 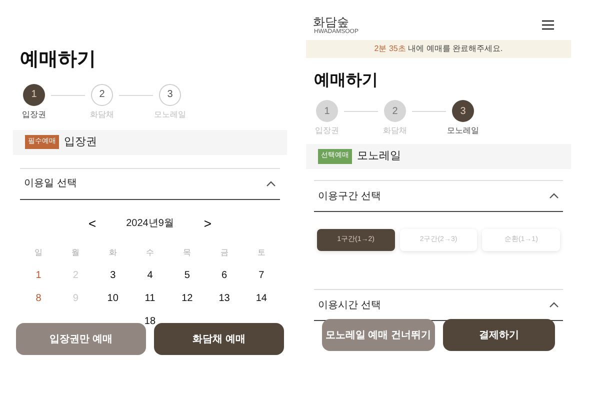 What do you see at coordinates (92, 223) in the screenshot?
I see `prev-month-button: <` at bounding box center [92, 223].